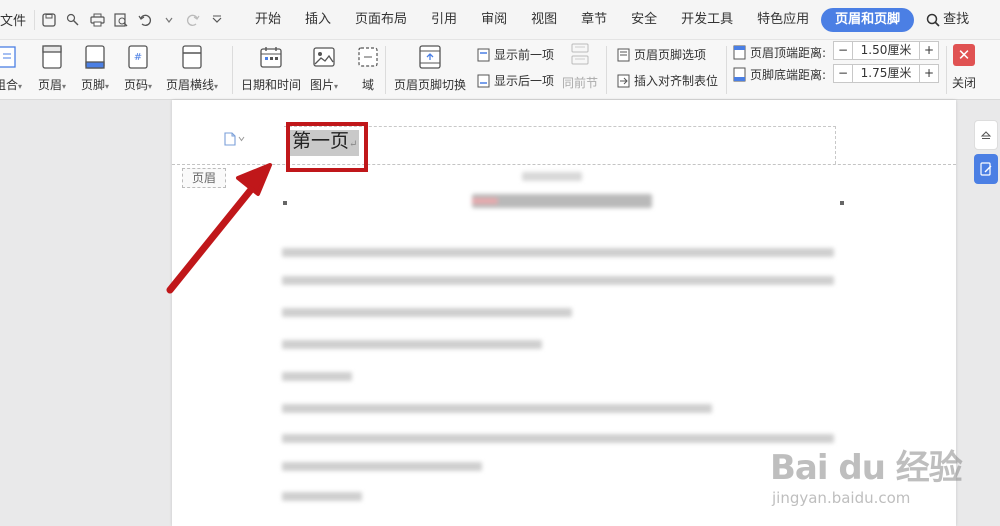 This screenshot has width=1000, height=526. I want to click on watermark-brand: Bai du 经验, so click(866, 468).